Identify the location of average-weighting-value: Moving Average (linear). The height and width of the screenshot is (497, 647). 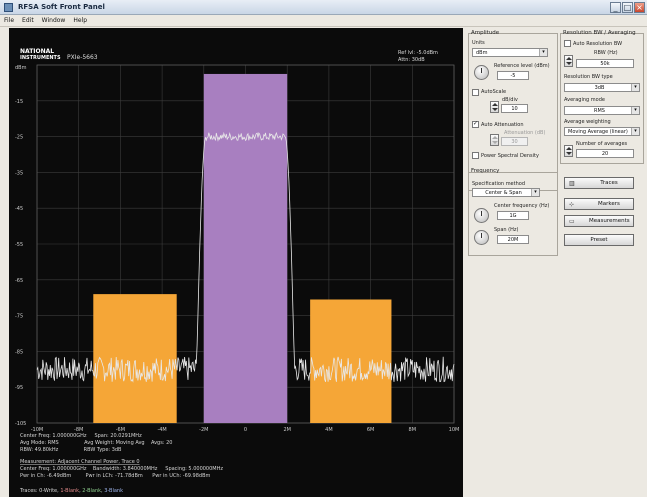
(598, 132).